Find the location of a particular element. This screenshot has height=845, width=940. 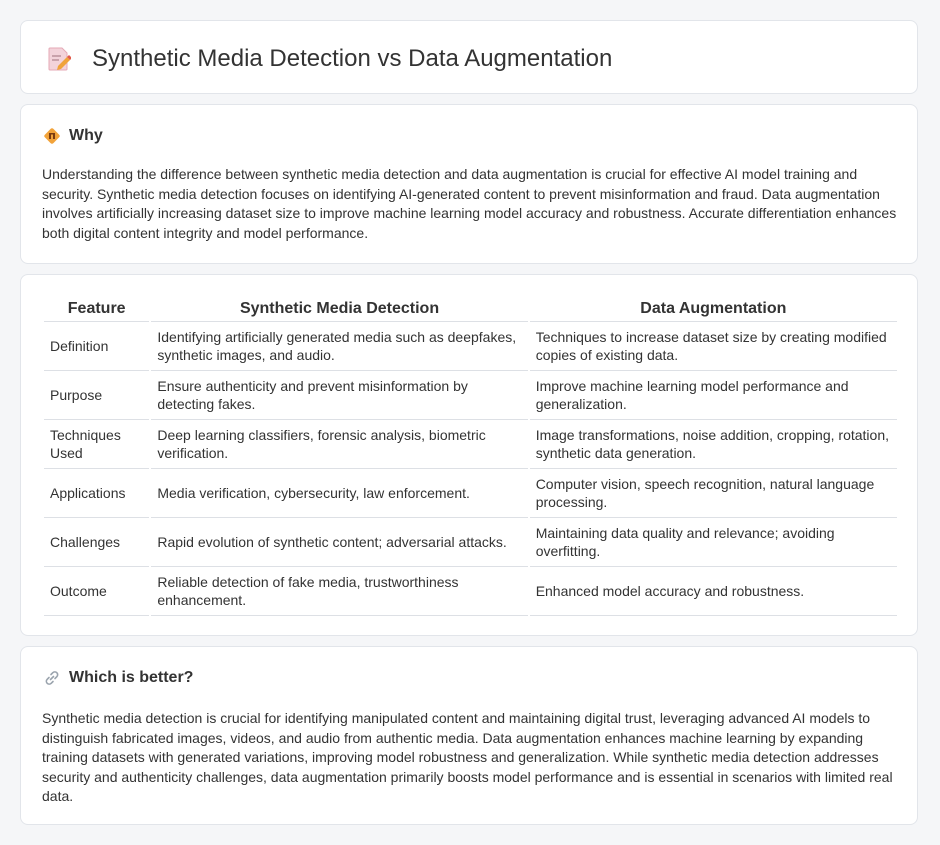

header-feature: Feature is located at coordinates (97, 308).